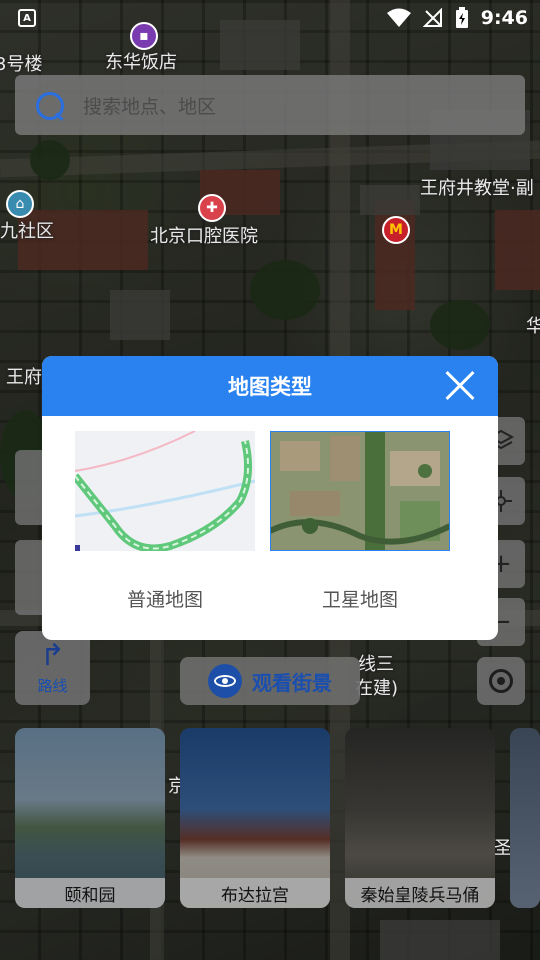 The width and height of the screenshot is (540, 960). I want to click on dialog-title: 地图类型, so click(270, 387).